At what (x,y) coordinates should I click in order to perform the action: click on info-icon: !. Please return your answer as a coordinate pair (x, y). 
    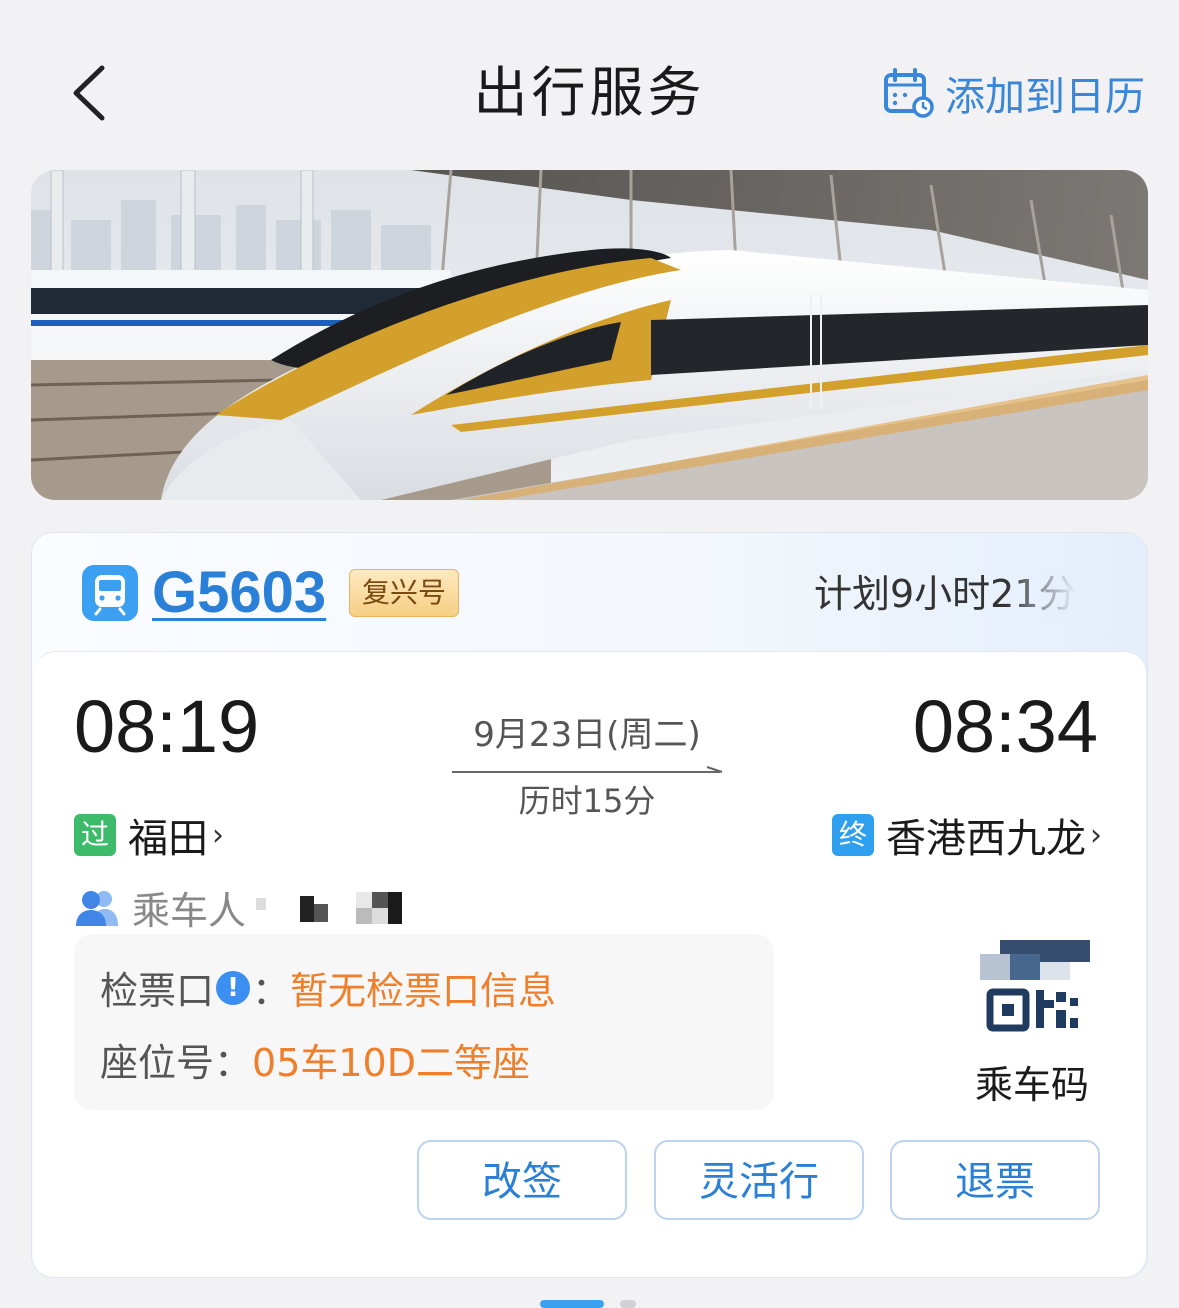
    Looking at the image, I should click on (233, 987).